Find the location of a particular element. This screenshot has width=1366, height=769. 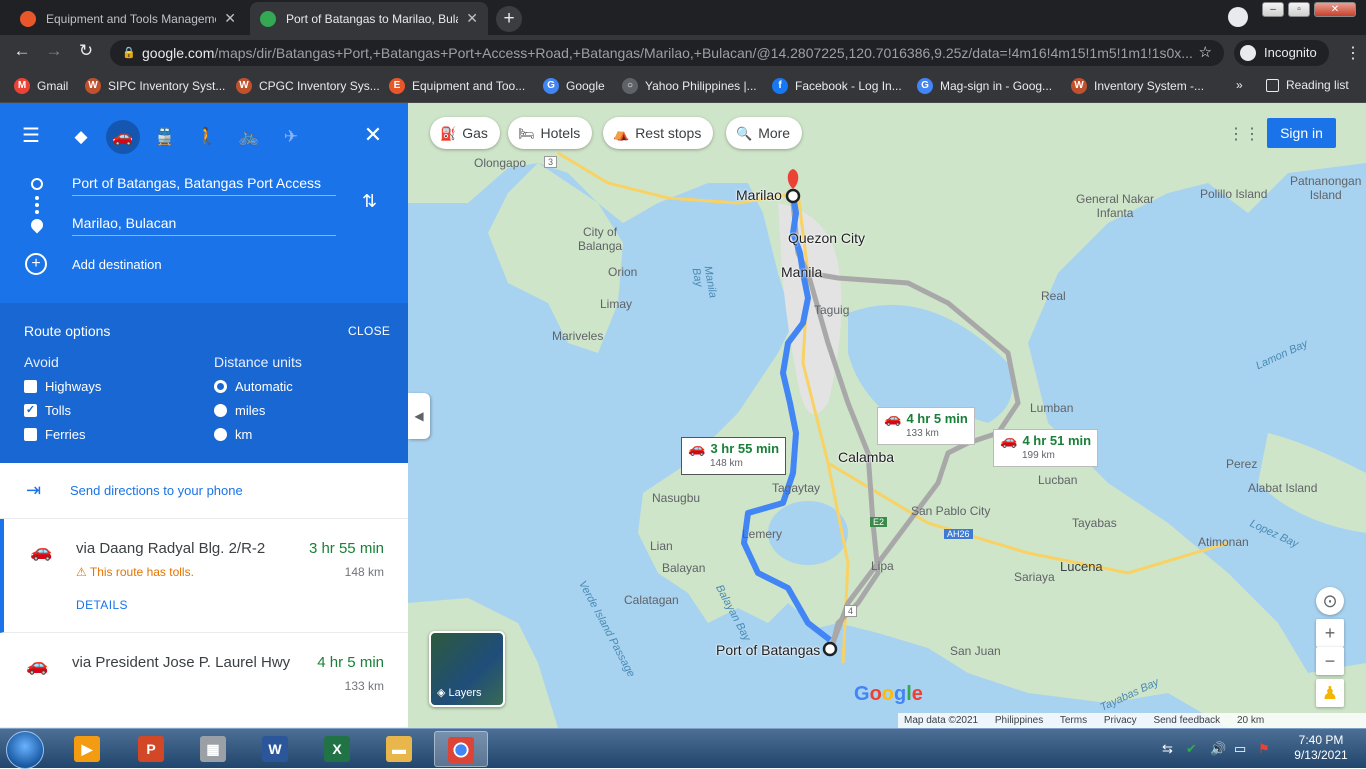

avoid-ferries-checkbox: Ferries is located at coordinates (54, 434).